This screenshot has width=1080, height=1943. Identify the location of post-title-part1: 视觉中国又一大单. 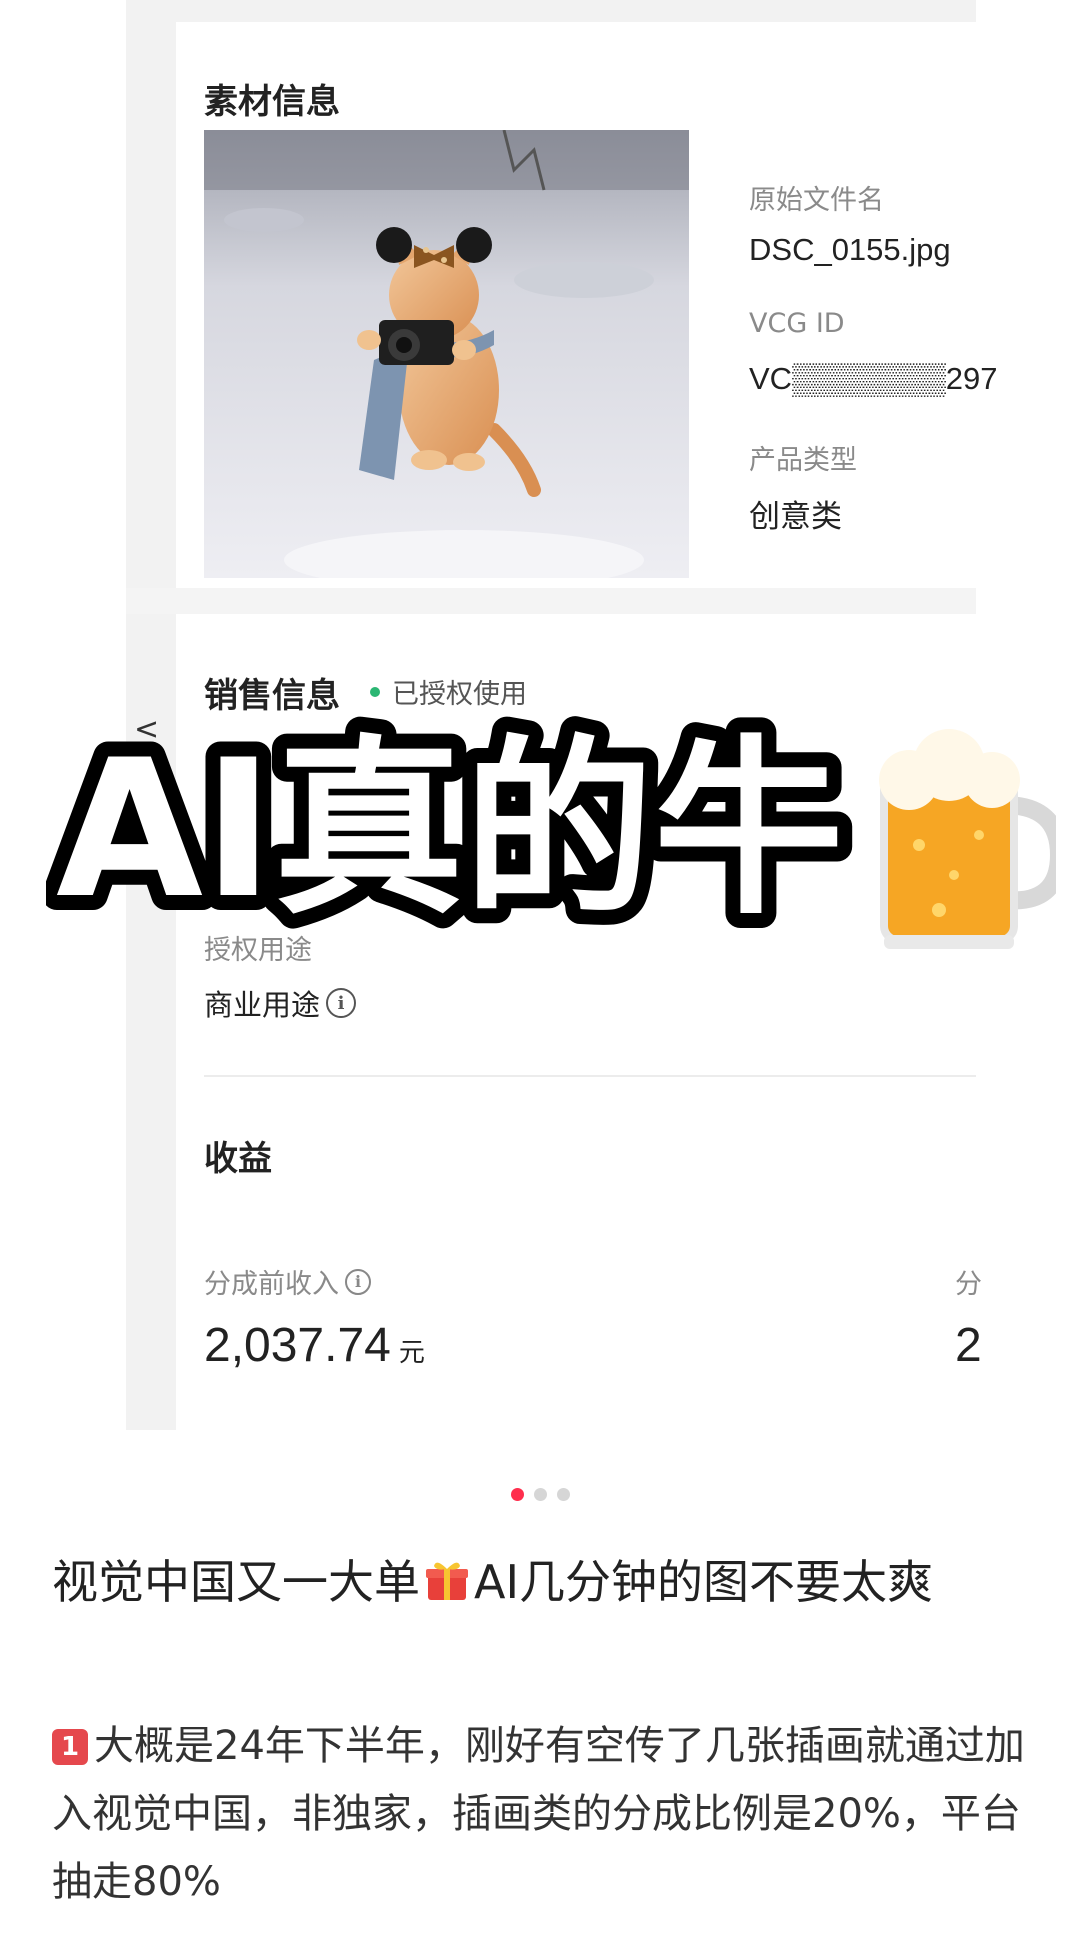
(236, 1582).